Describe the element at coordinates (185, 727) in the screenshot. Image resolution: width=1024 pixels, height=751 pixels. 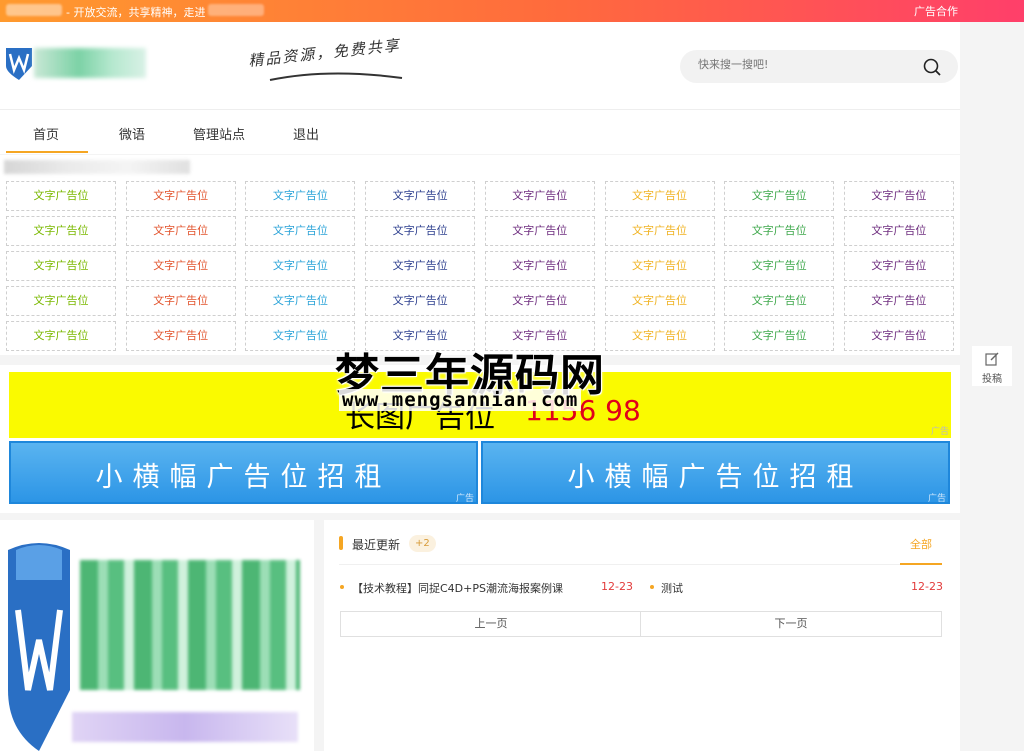
I see `blurred-profile-text` at that location.